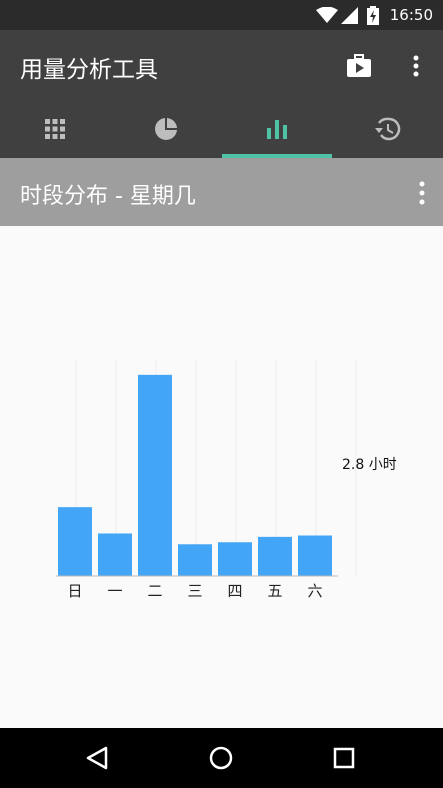  I want to click on chart-tick-label: 二, so click(154, 591).